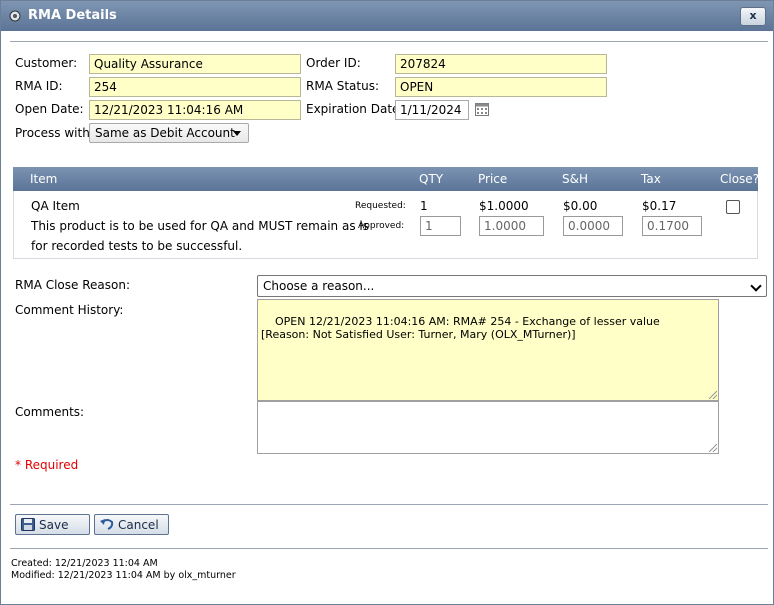  I want to click on items-table-header: Item QTY Price S&H Tax Close?, so click(386, 179).